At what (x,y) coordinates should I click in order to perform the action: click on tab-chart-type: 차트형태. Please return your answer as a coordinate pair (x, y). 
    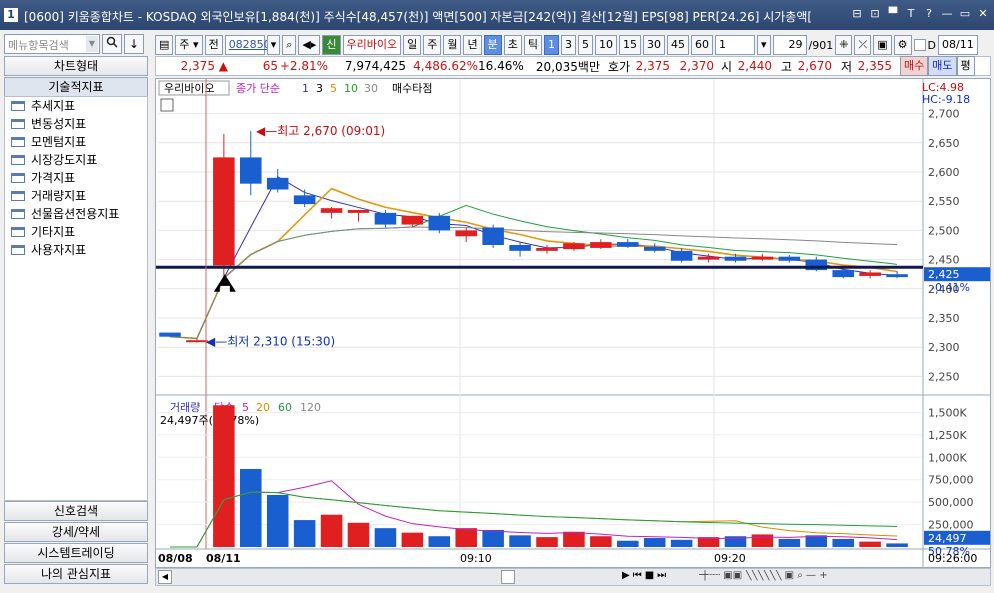
    Looking at the image, I should click on (76, 66).